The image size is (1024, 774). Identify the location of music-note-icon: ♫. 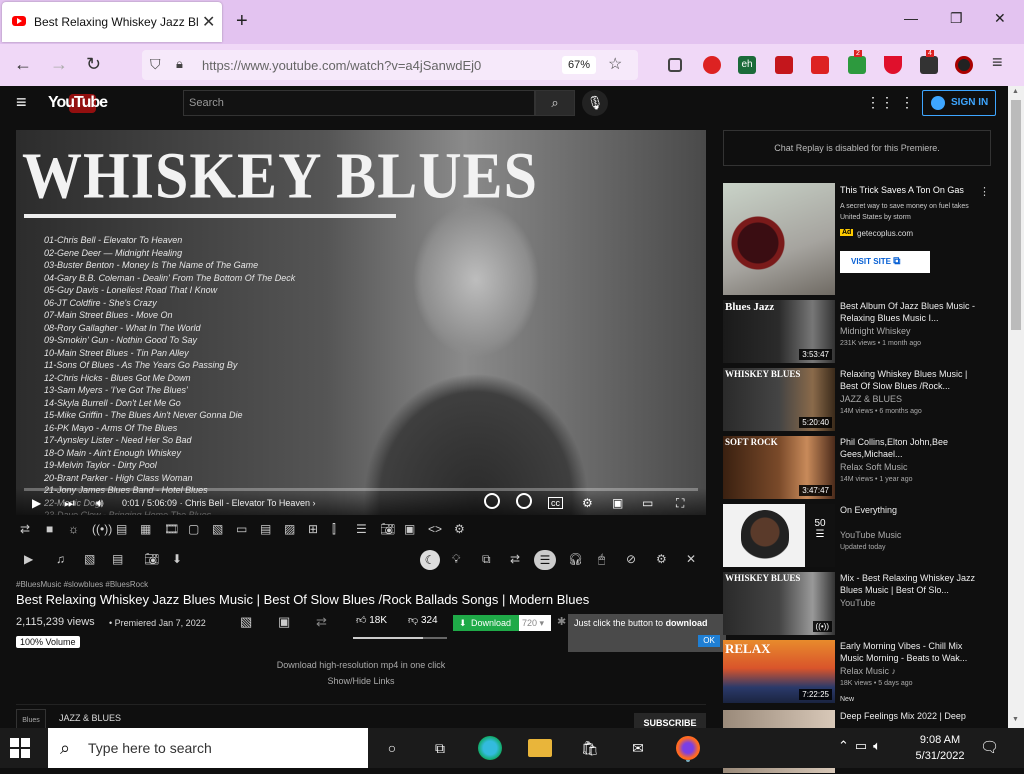
(60, 559).